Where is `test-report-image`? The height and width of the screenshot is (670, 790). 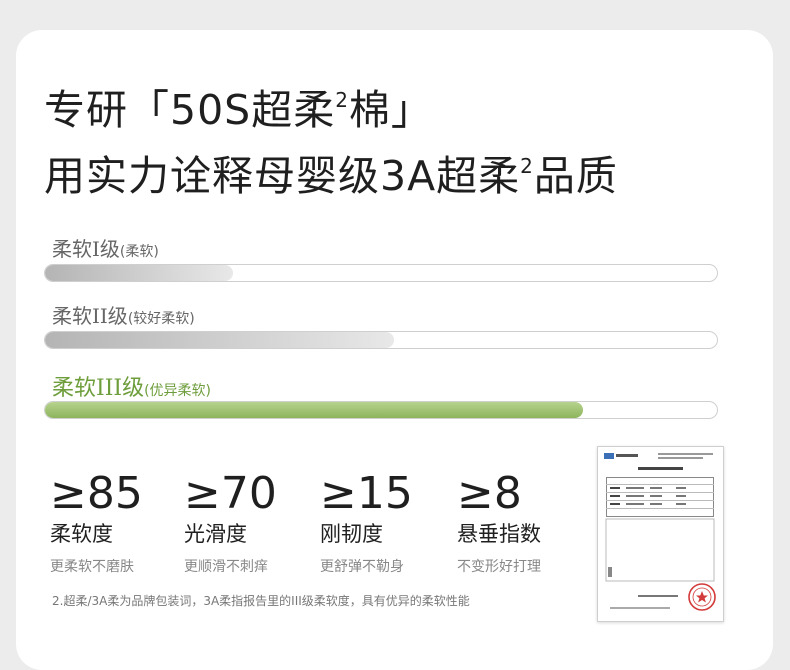
test-report-image is located at coordinates (660, 534).